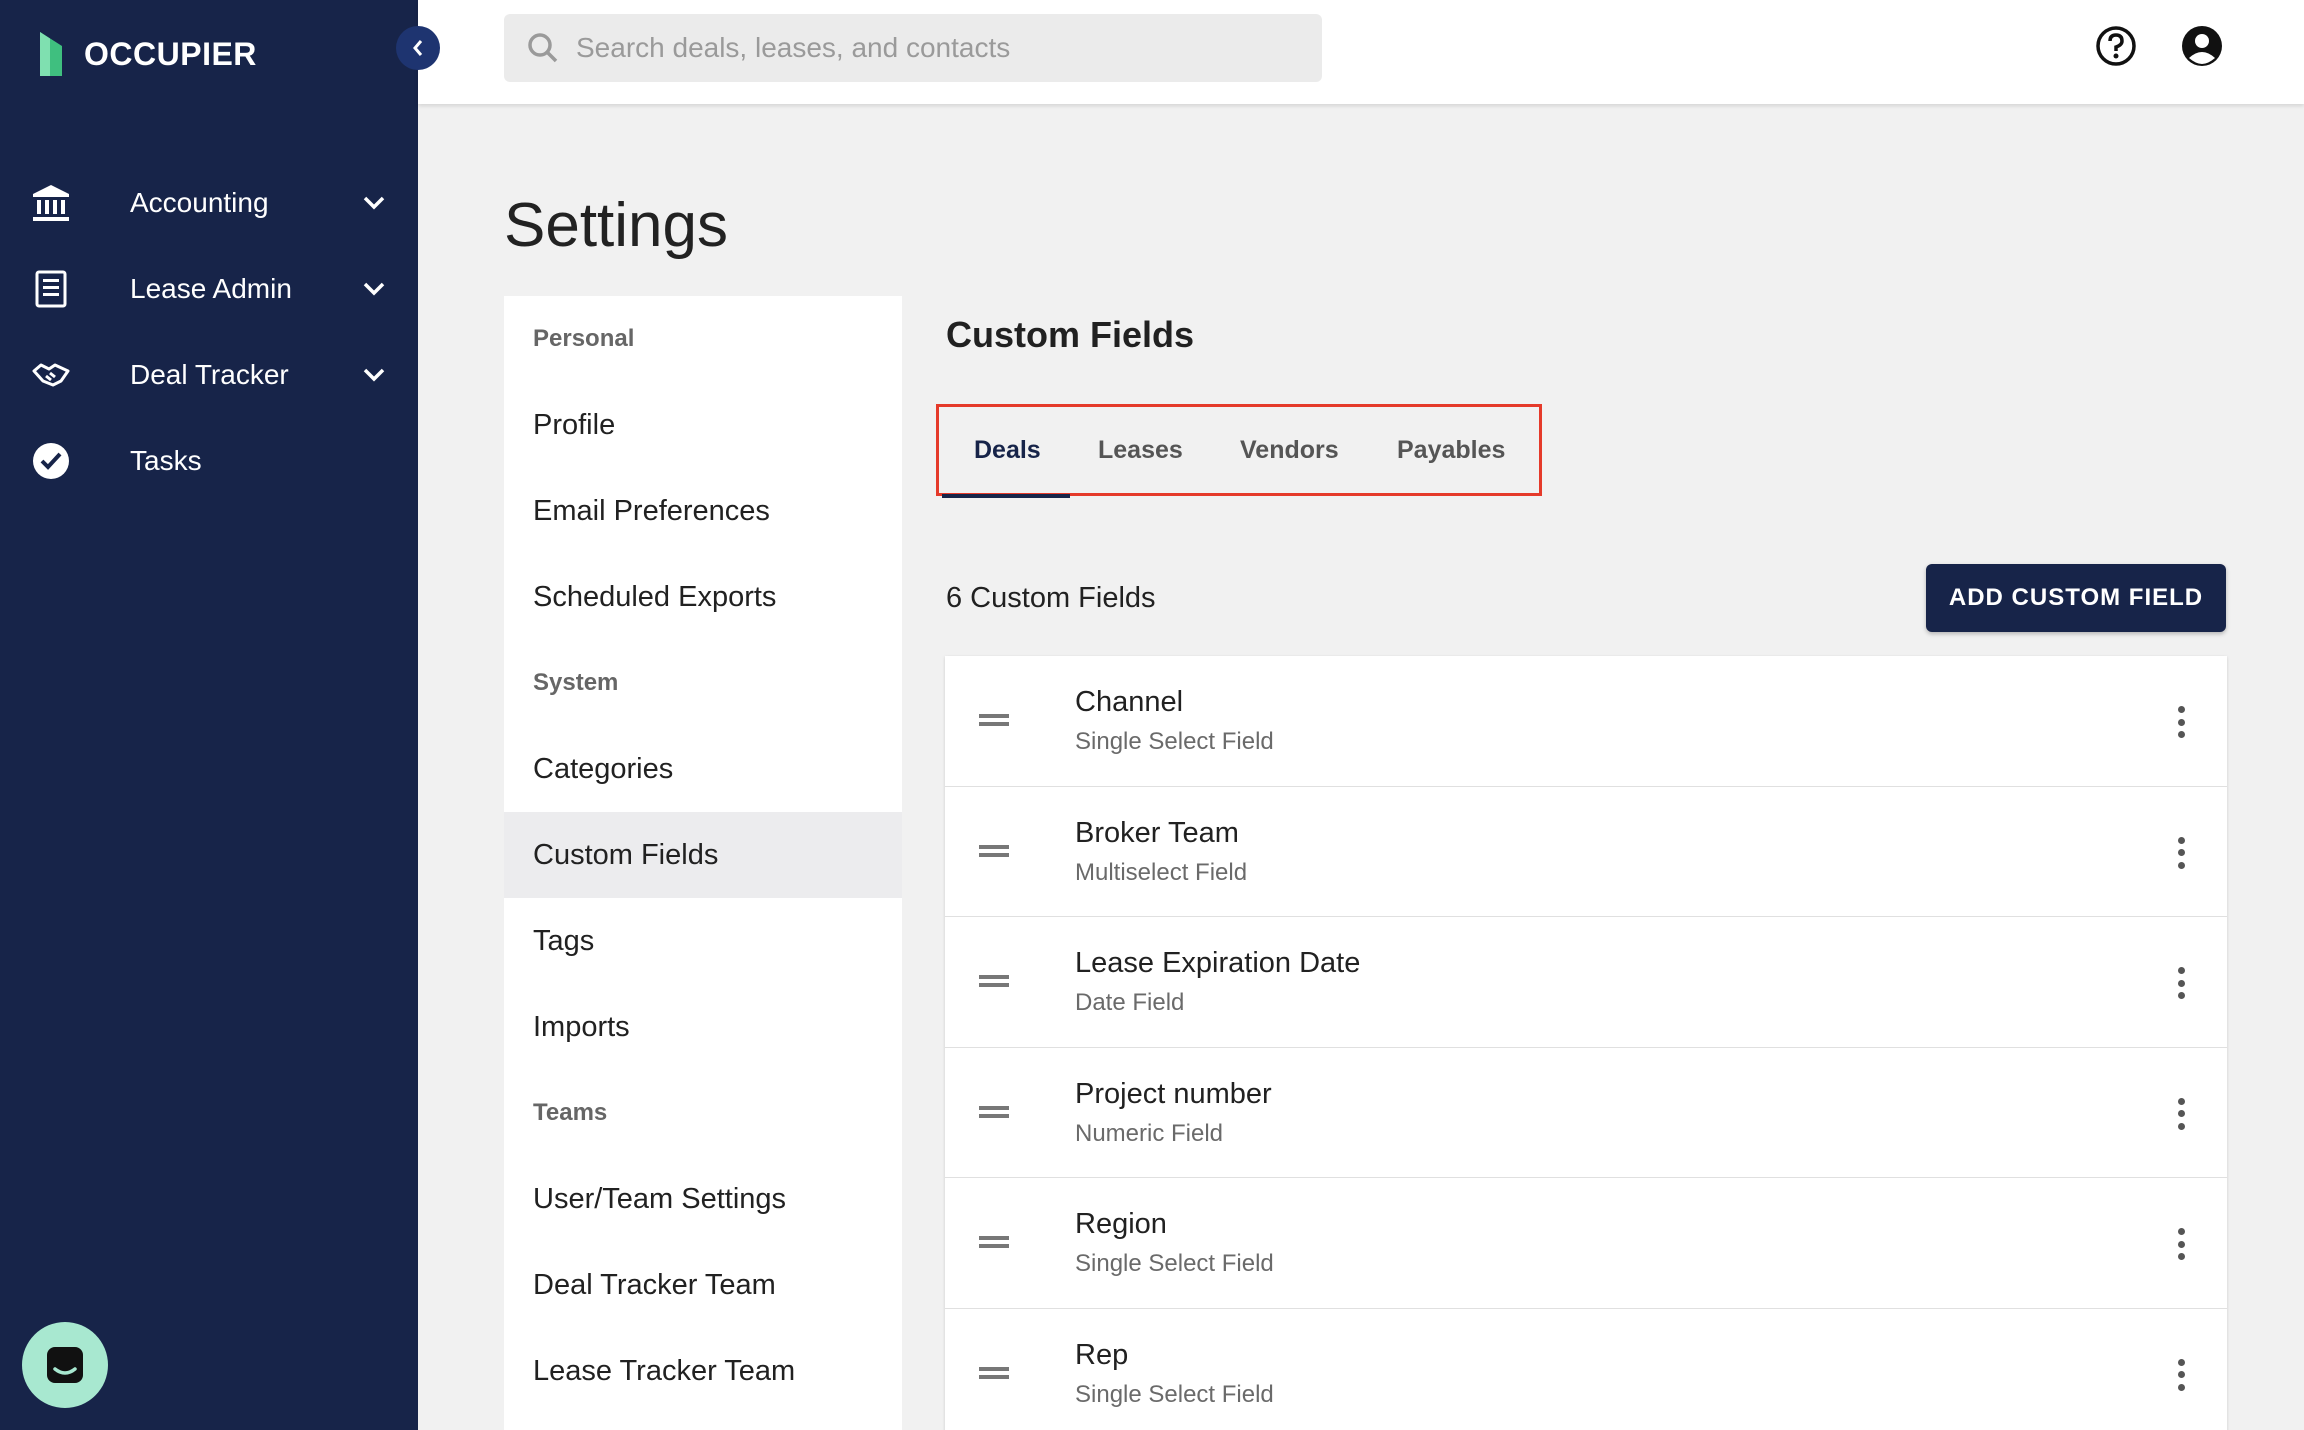 The height and width of the screenshot is (1430, 2304). I want to click on sidebar-item-label: Deal Tracker, so click(209, 374).